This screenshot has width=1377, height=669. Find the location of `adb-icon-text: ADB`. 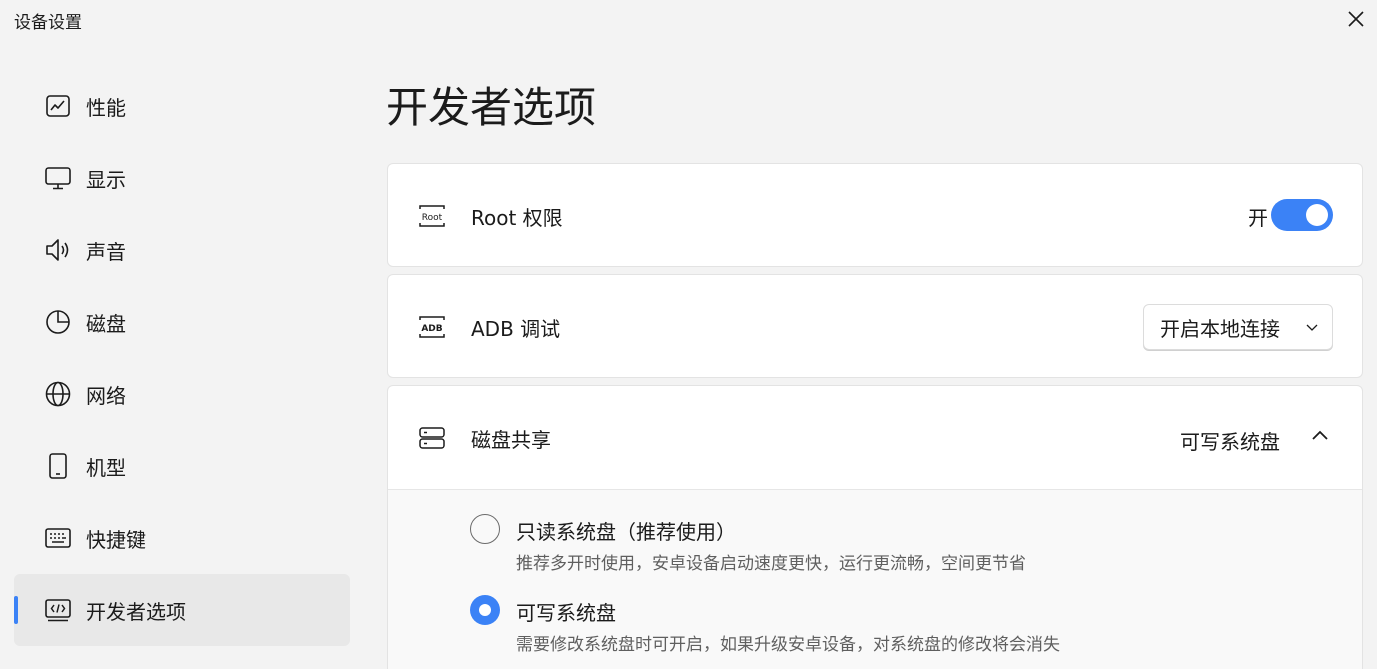

adb-icon-text: ADB is located at coordinates (431, 329).